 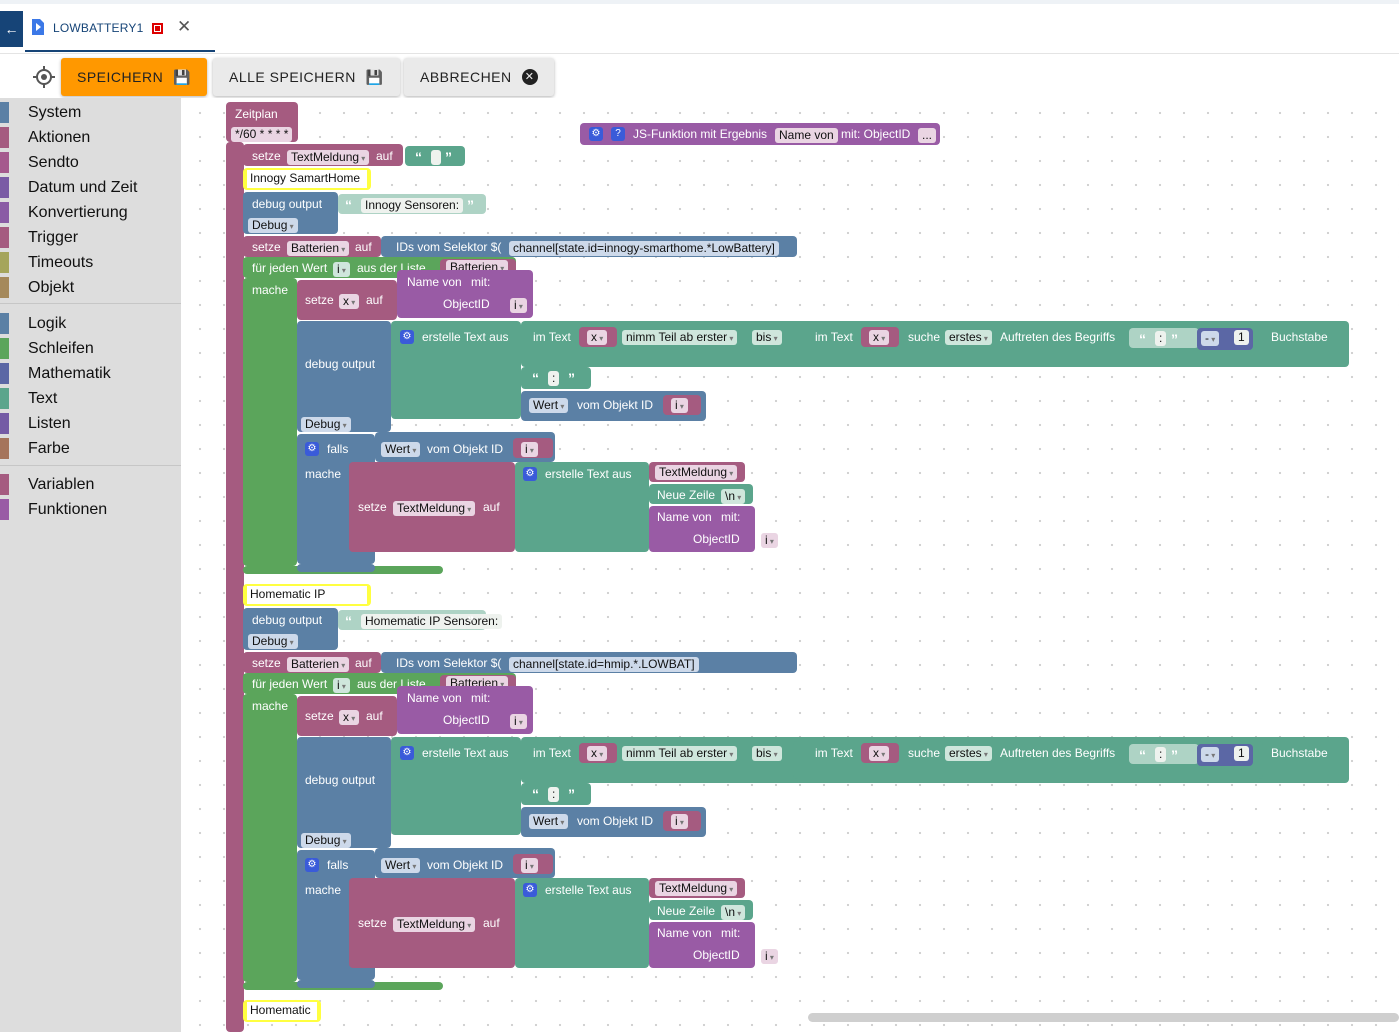 What do you see at coordinates (604, 664) in the screenshot?
I see `selector-field: channel[state.id=hmip.*.LOWBAT]` at bounding box center [604, 664].